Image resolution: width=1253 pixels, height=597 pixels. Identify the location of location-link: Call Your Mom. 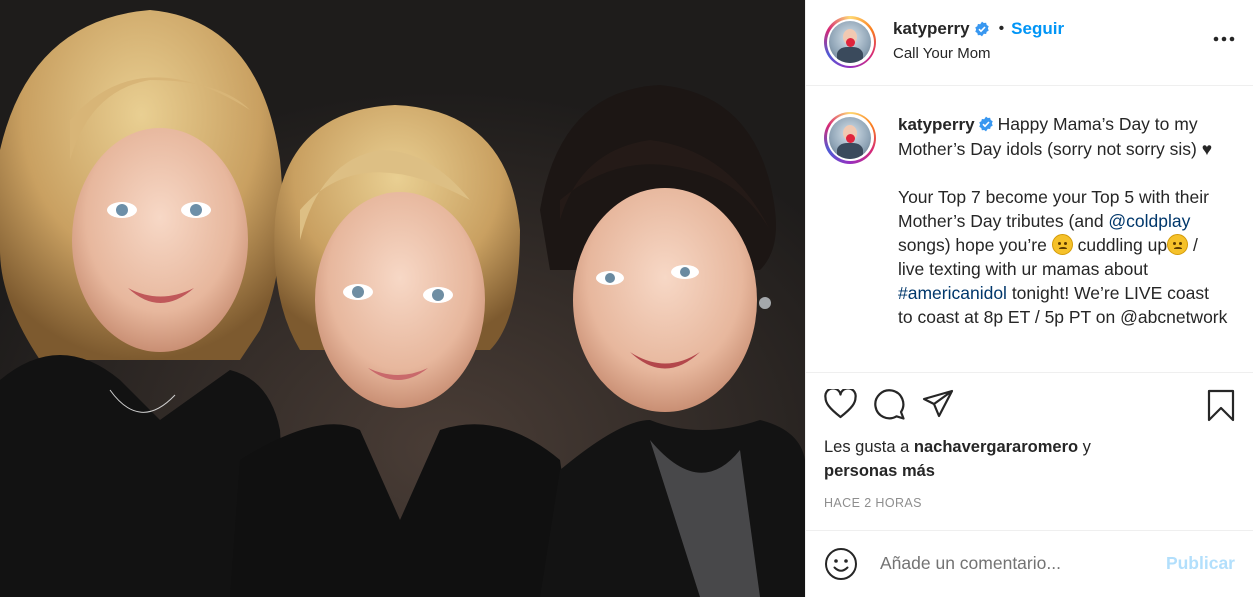
(978, 53).